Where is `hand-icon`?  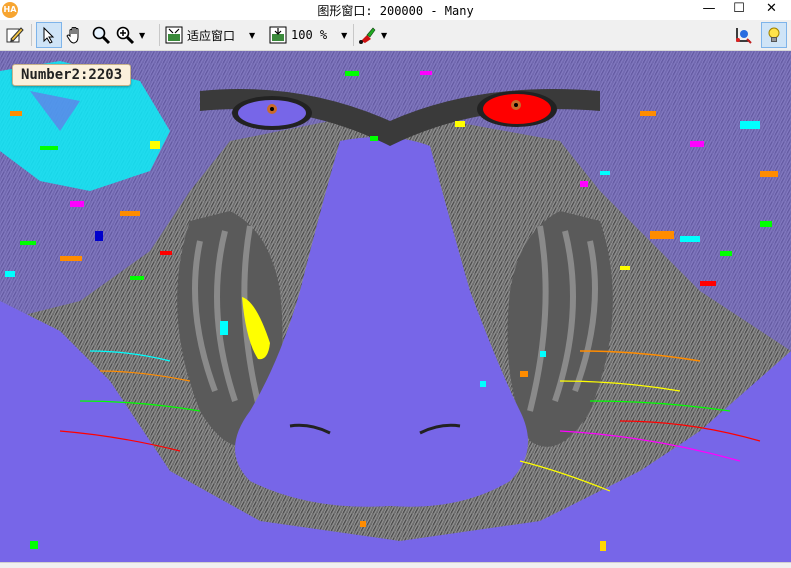 hand-icon is located at coordinates (72, 35).